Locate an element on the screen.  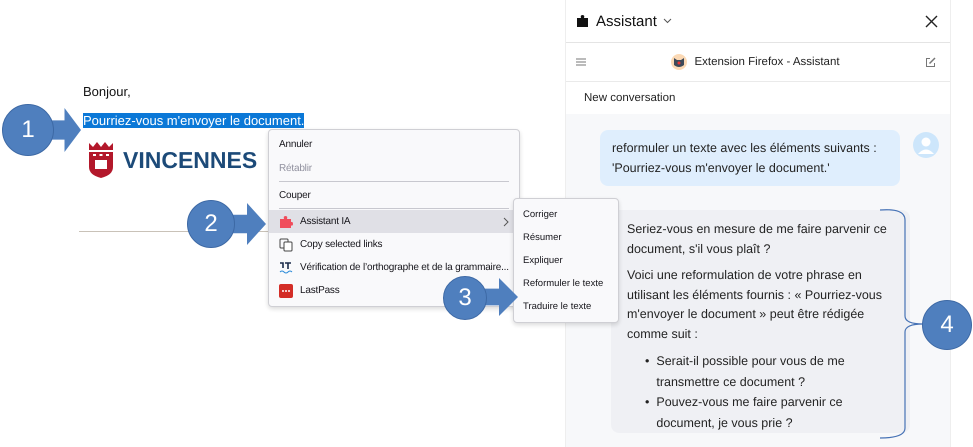
callout-number: 1 is located at coordinates (28, 130).